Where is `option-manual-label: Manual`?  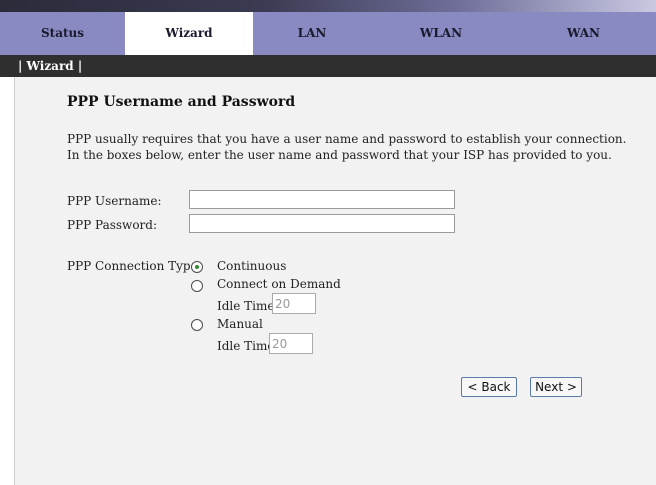
option-manual-label: Manual is located at coordinates (240, 324).